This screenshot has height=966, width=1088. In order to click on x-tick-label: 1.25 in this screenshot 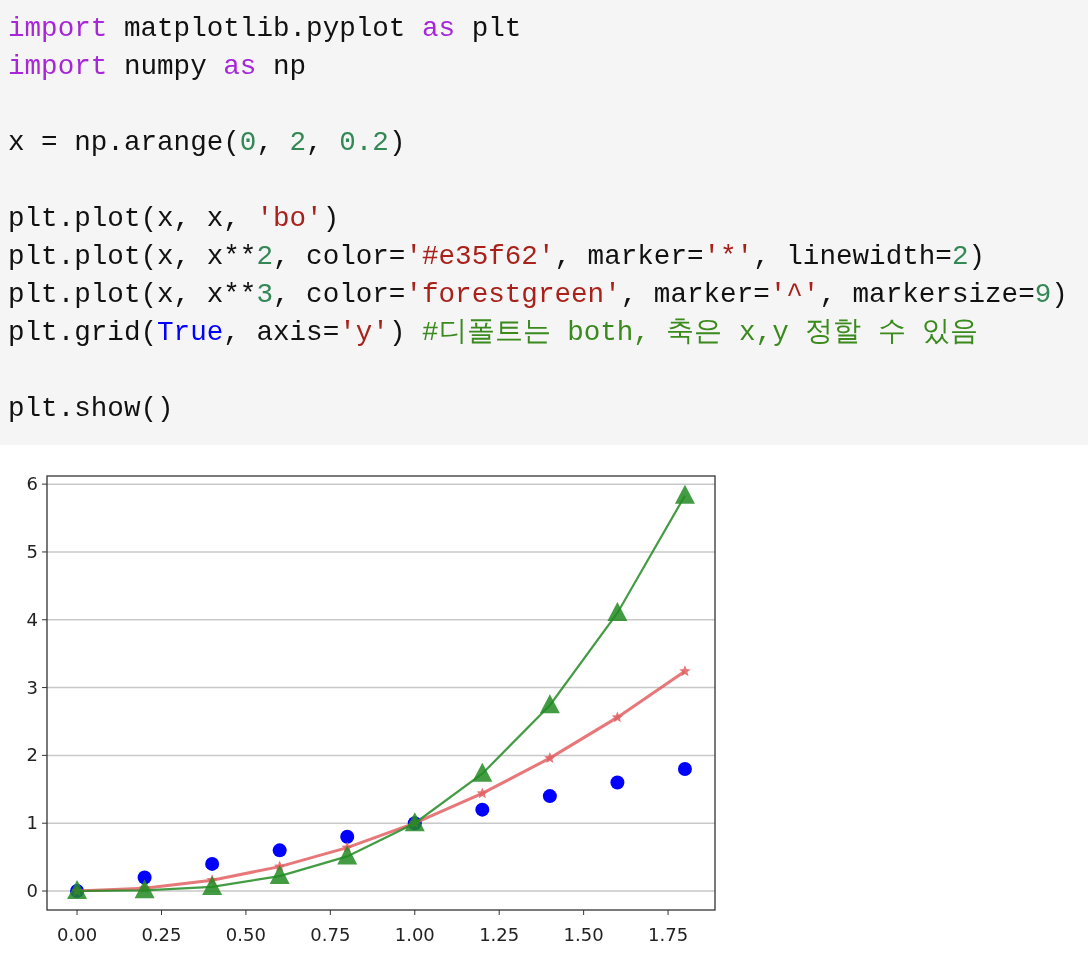, I will do `click(499, 934)`.